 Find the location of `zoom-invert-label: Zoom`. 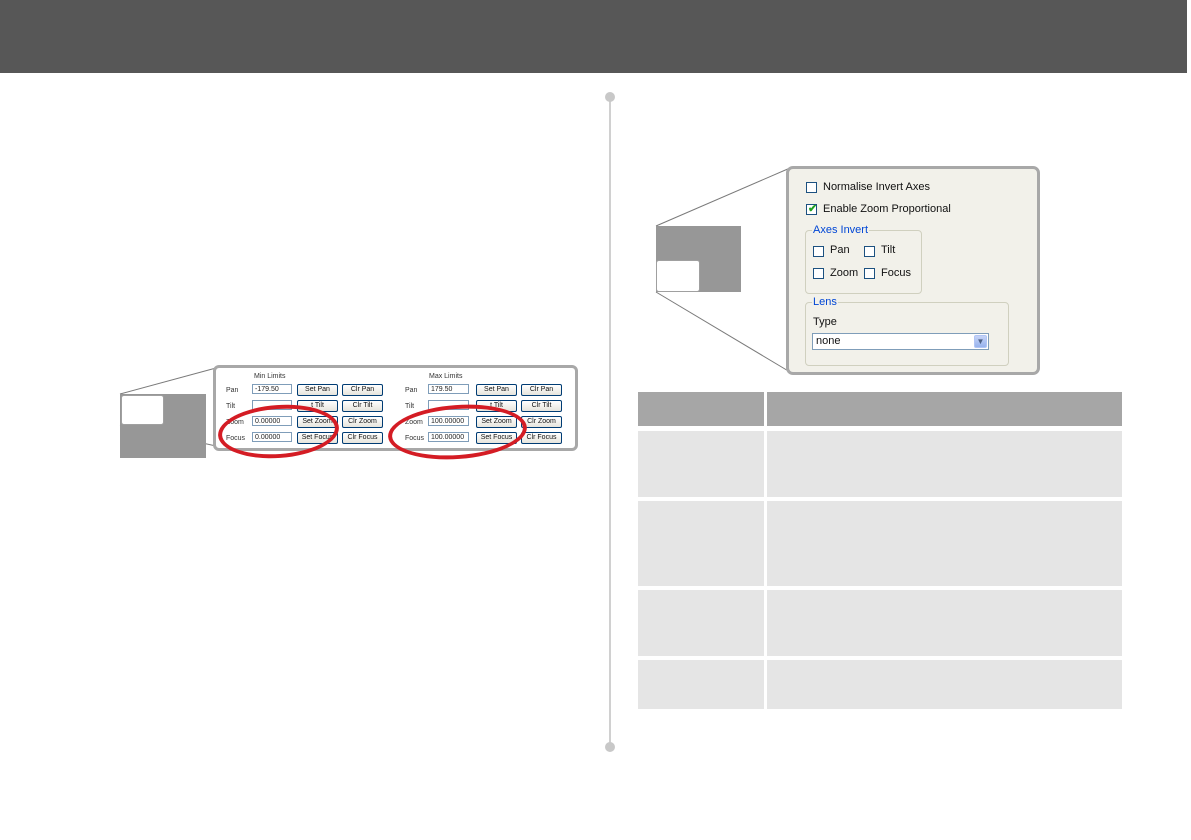

zoom-invert-label: Zoom is located at coordinates (844, 273).